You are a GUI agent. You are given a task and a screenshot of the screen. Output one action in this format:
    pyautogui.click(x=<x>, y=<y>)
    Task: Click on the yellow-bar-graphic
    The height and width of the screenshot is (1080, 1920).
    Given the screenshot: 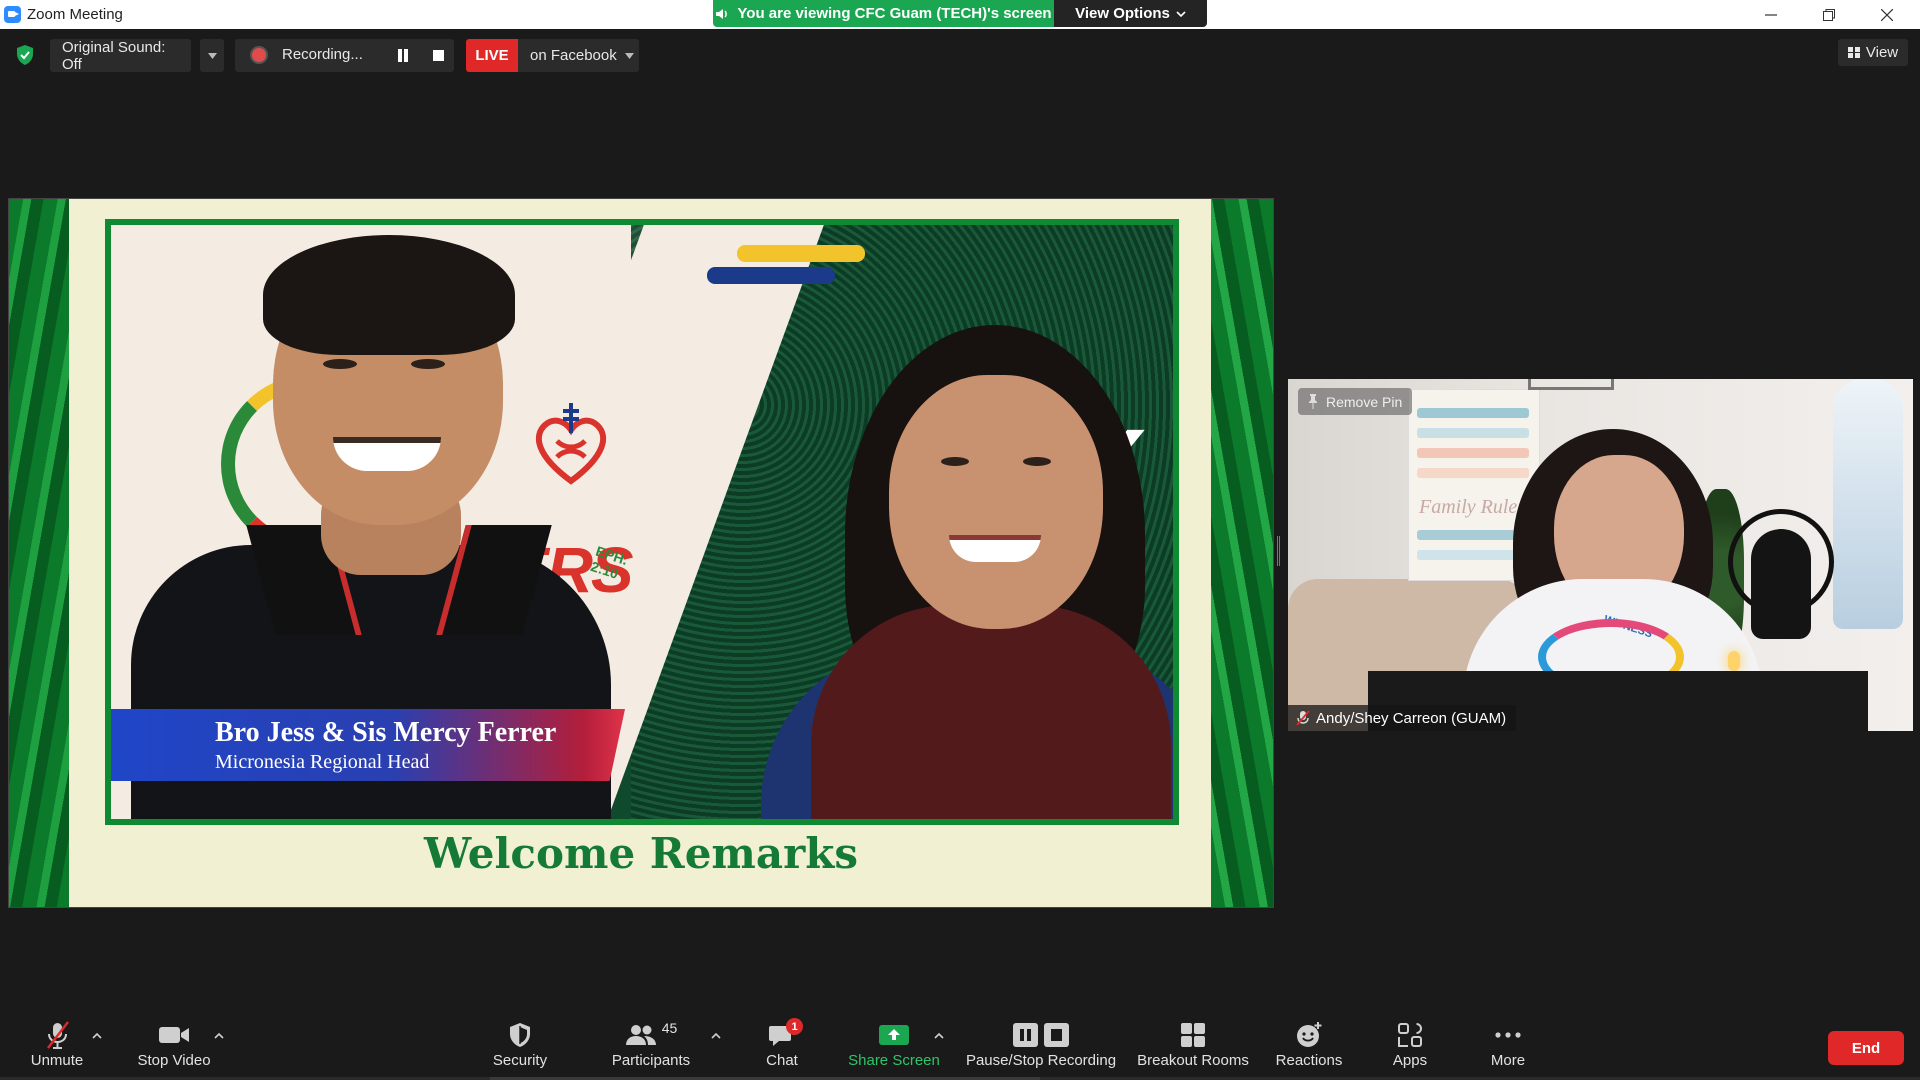 What is the action you would take?
    pyautogui.click(x=801, y=253)
    